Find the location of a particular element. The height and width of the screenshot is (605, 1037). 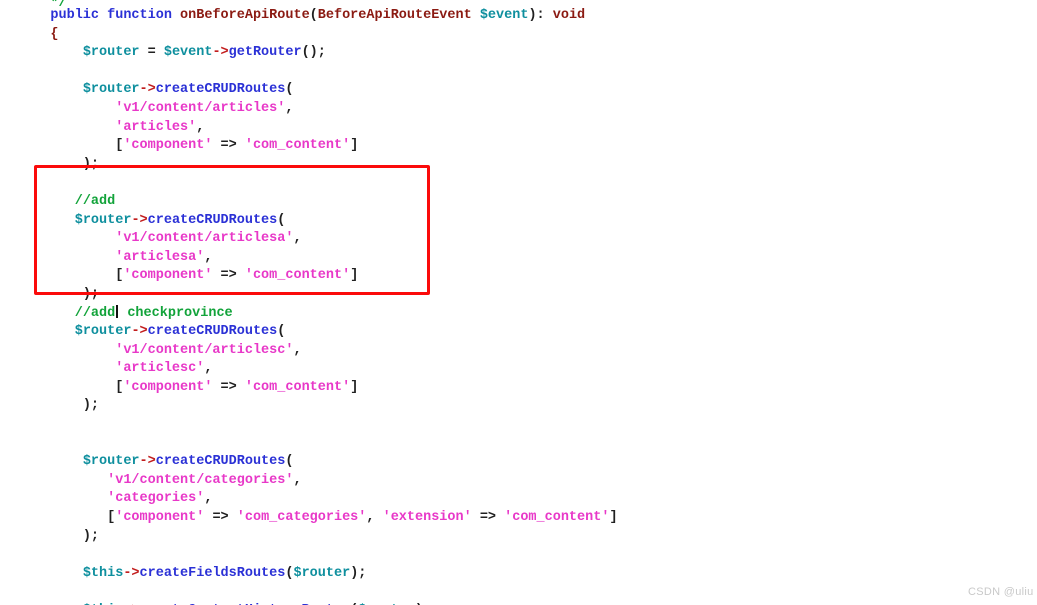

code-line: 'v1/content/articlesc', is located at coordinates (518, 351).